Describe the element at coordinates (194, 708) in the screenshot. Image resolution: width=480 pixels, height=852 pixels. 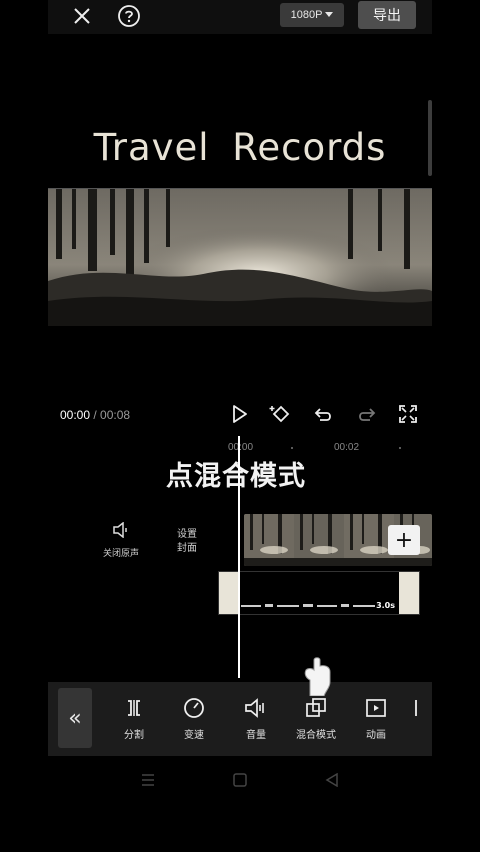
I see `speed-icon` at that location.